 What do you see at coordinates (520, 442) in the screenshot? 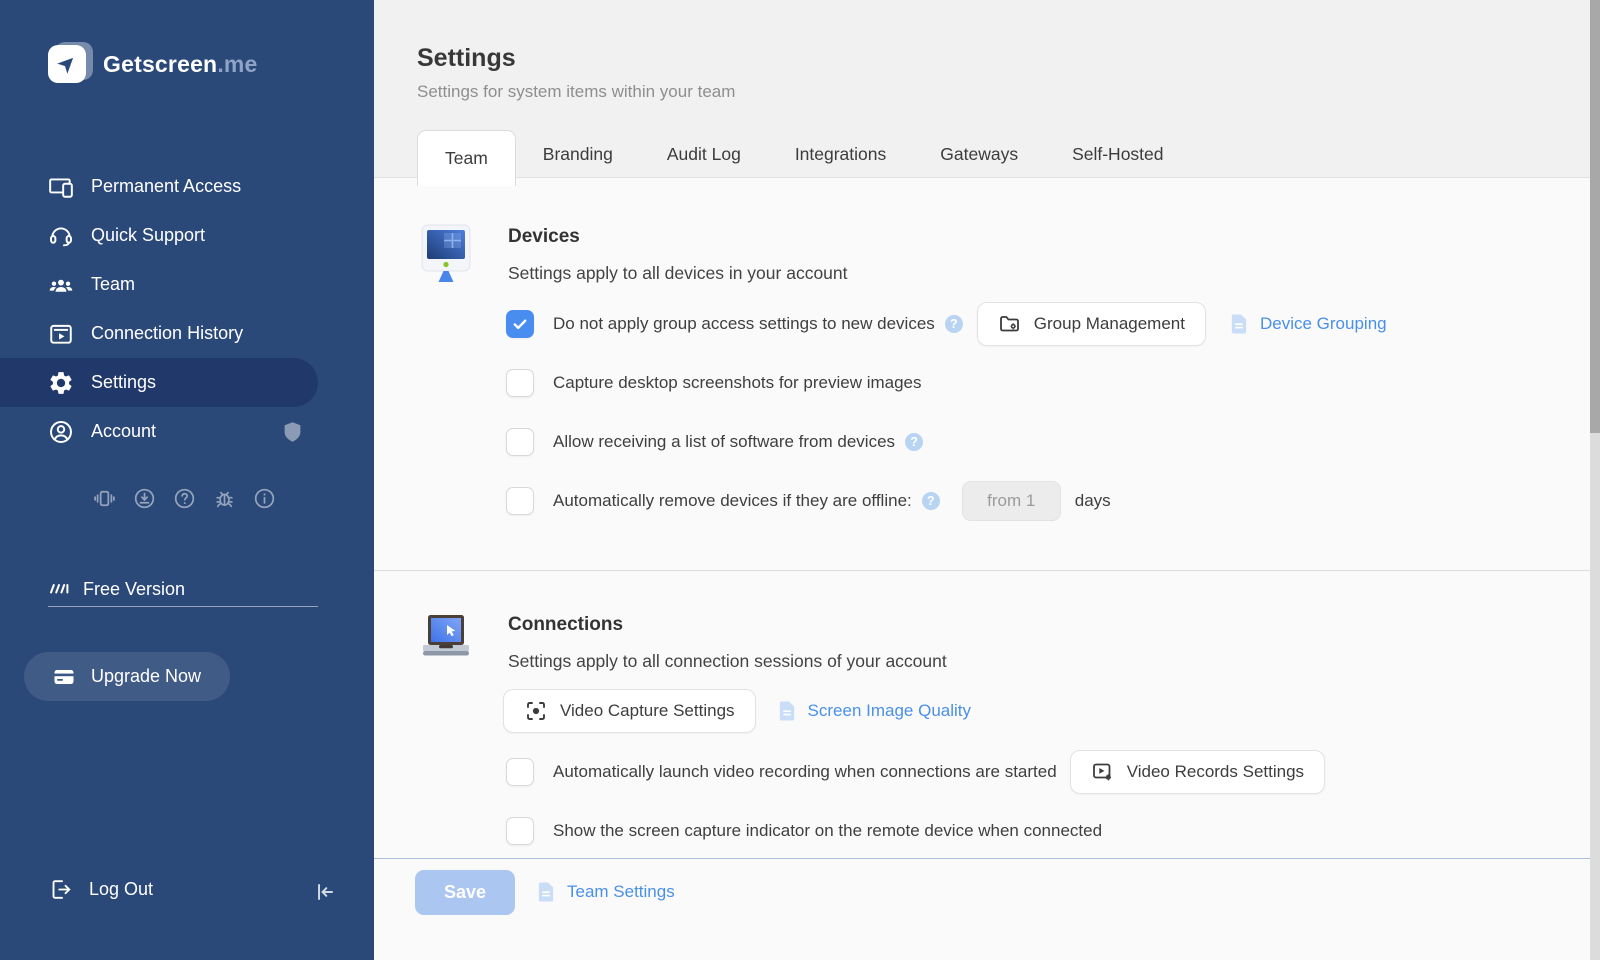
I see `checkbox-software-list` at bounding box center [520, 442].